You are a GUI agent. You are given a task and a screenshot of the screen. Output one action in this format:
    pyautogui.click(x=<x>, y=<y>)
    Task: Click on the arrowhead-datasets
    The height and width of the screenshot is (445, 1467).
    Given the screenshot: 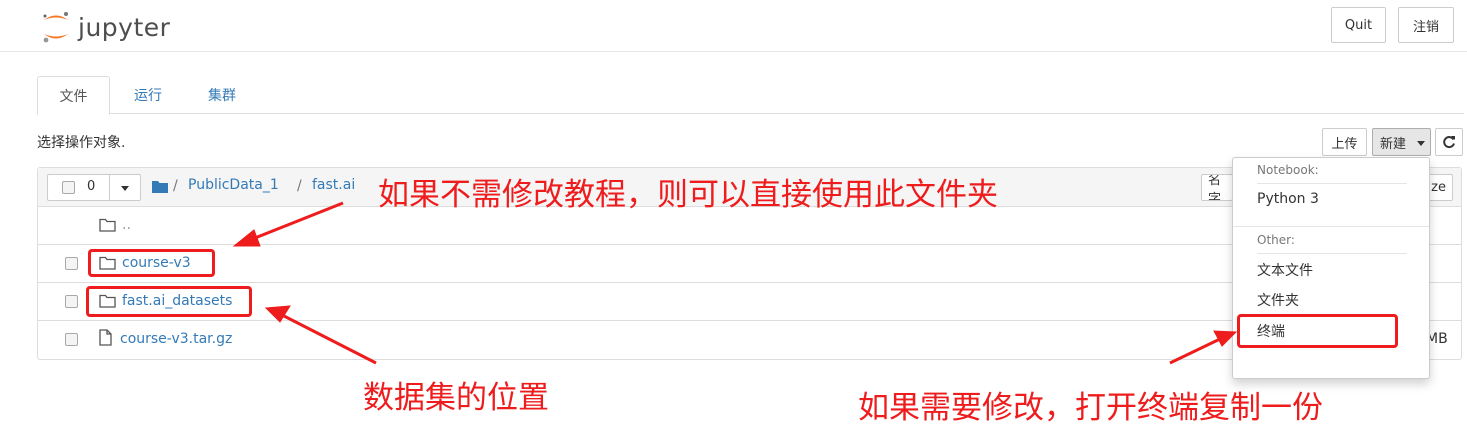 What is the action you would take?
    pyautogui.click(x=277, y=314)
    